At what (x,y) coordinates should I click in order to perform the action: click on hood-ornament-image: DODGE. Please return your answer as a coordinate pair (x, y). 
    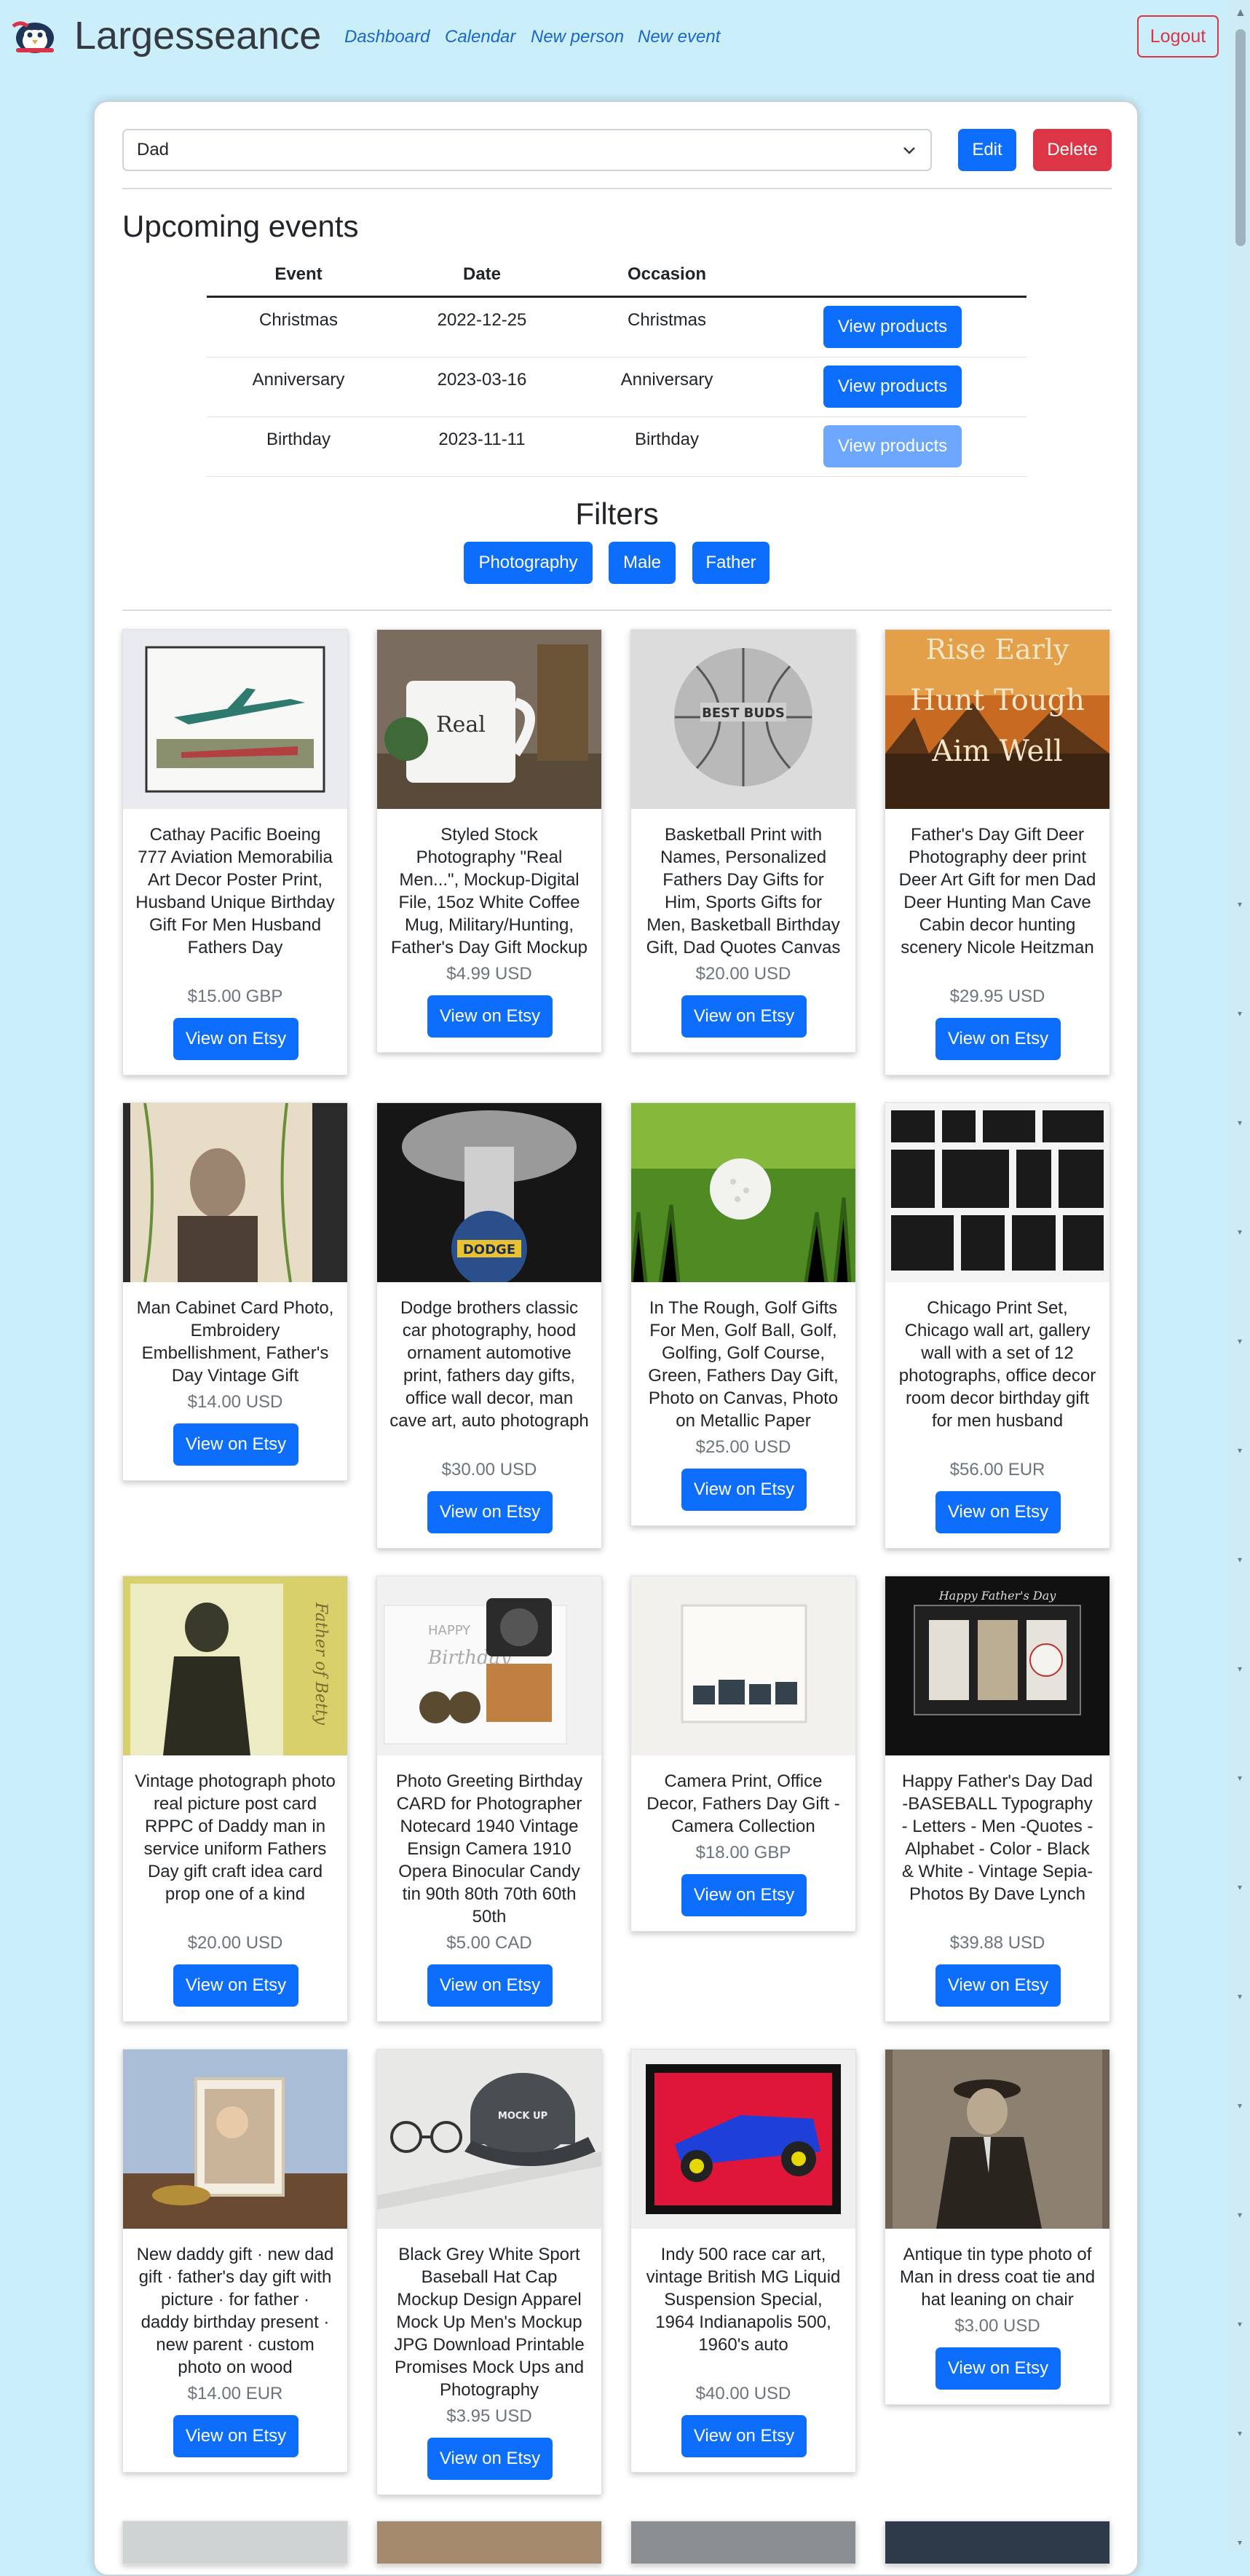
    Looking at the image, I should click on (489, 1192).